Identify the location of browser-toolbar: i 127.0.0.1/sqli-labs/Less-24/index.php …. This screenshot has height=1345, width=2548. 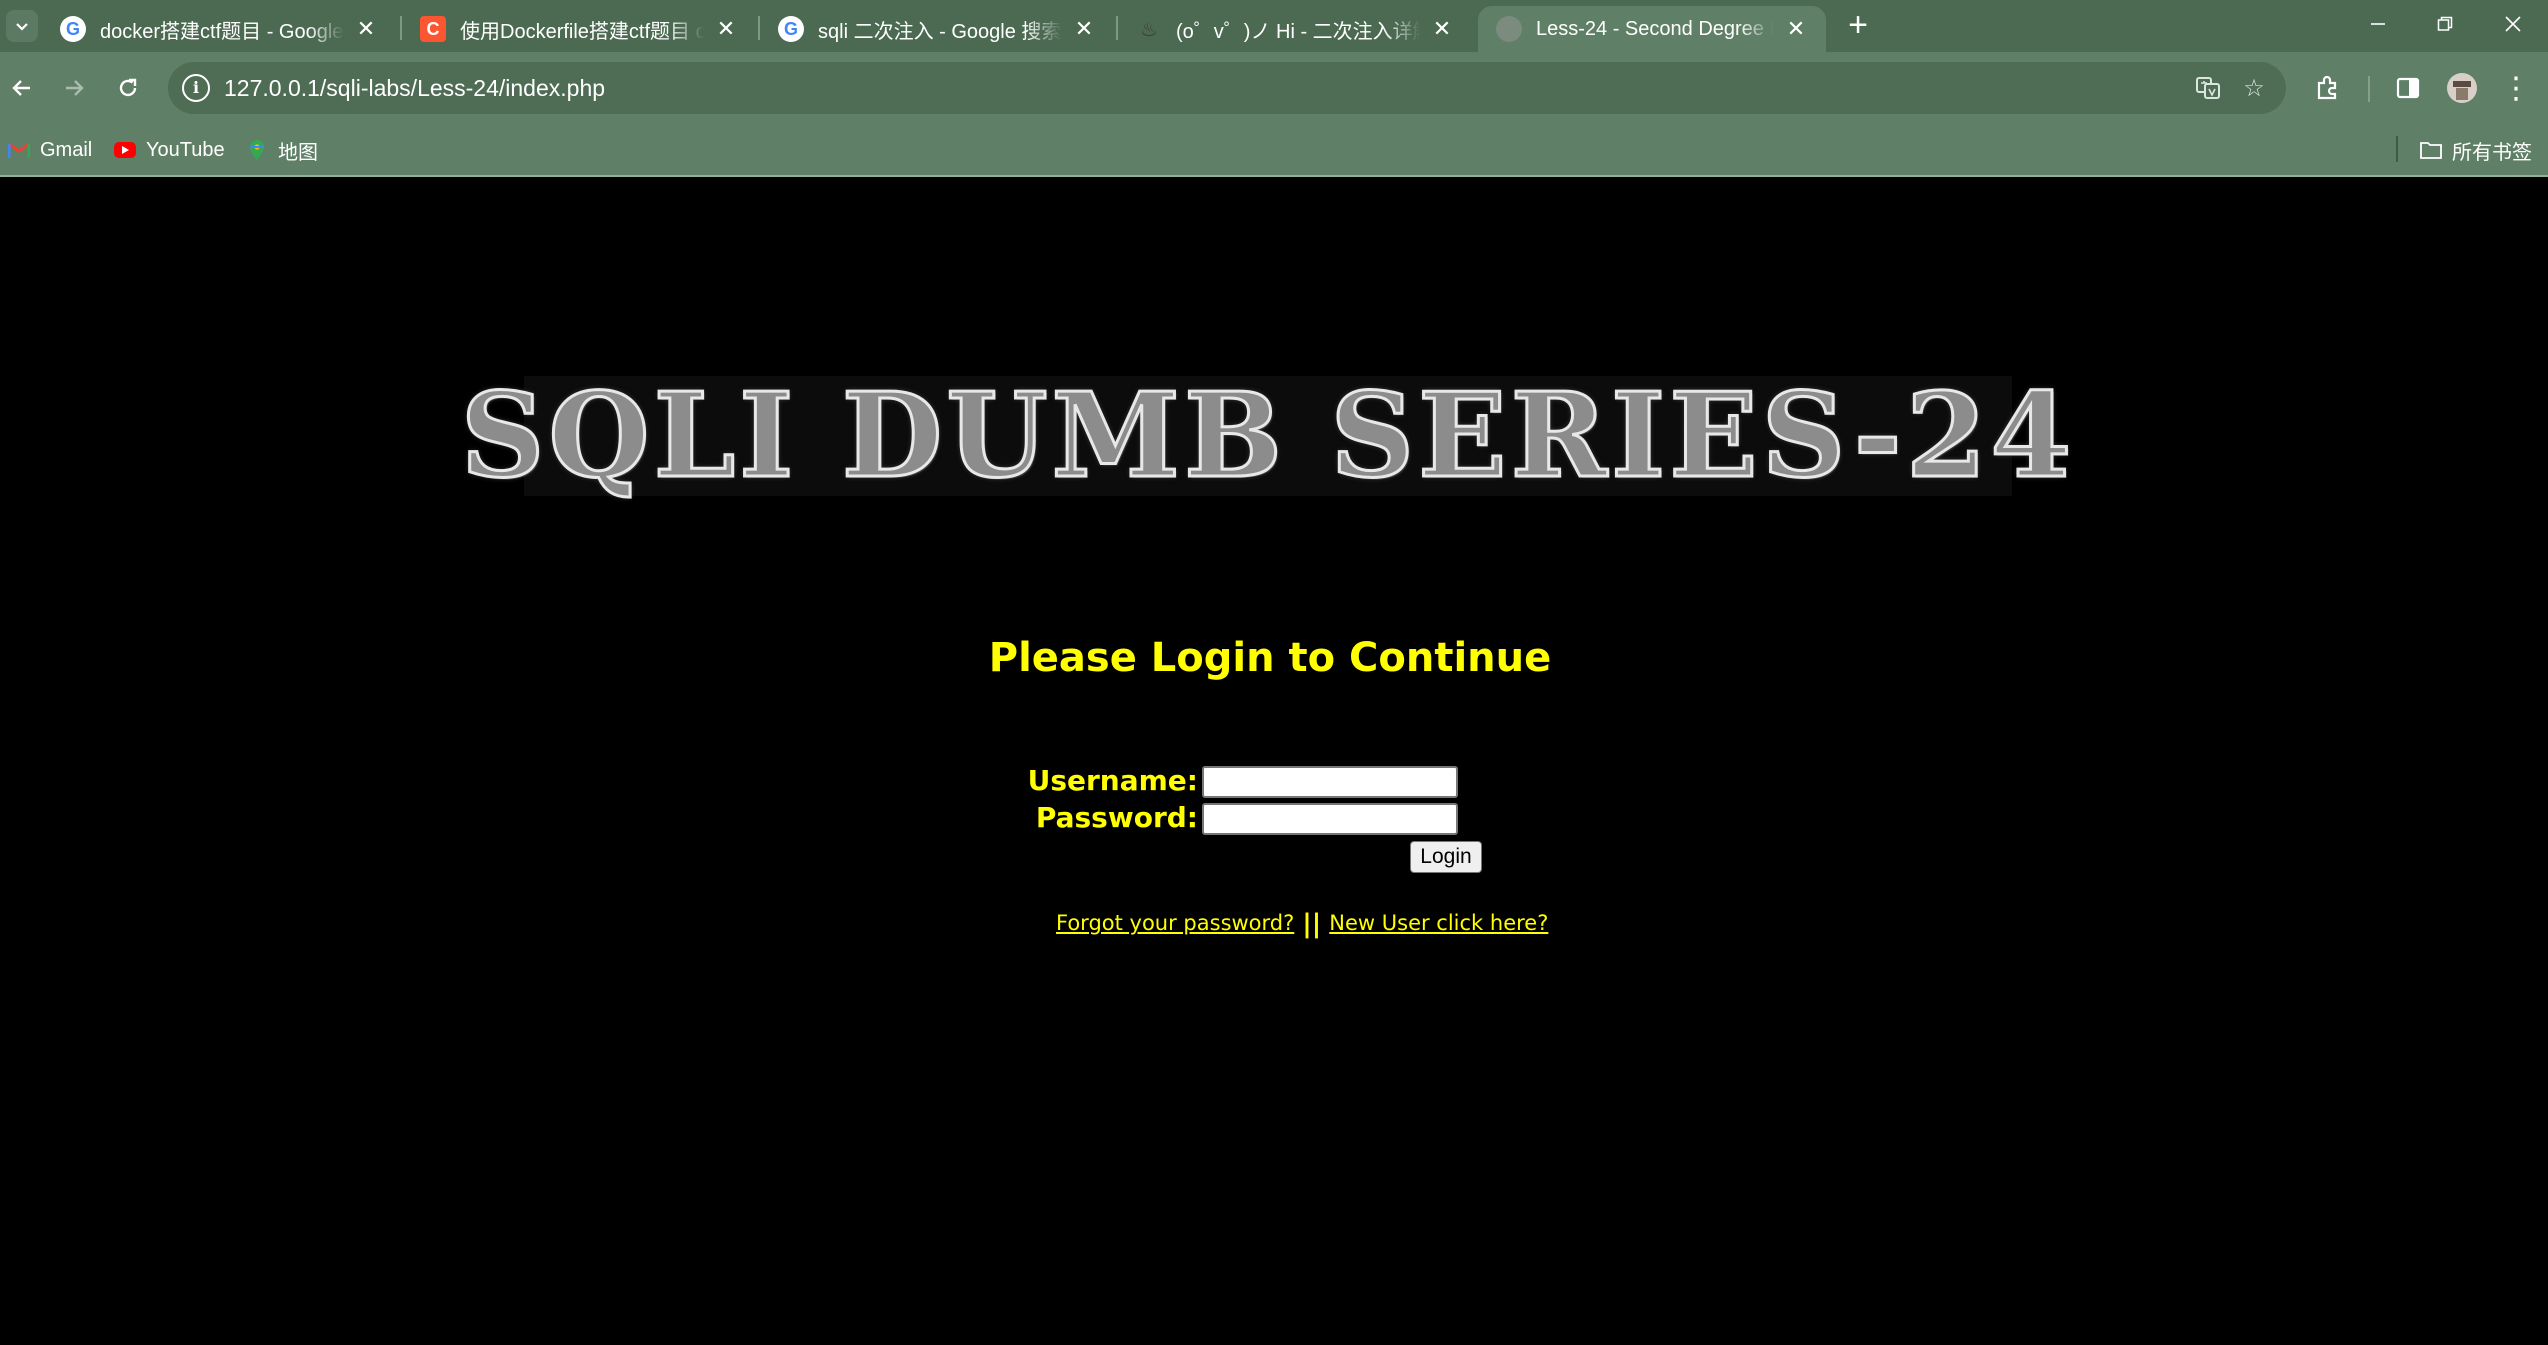
(1274, 88).